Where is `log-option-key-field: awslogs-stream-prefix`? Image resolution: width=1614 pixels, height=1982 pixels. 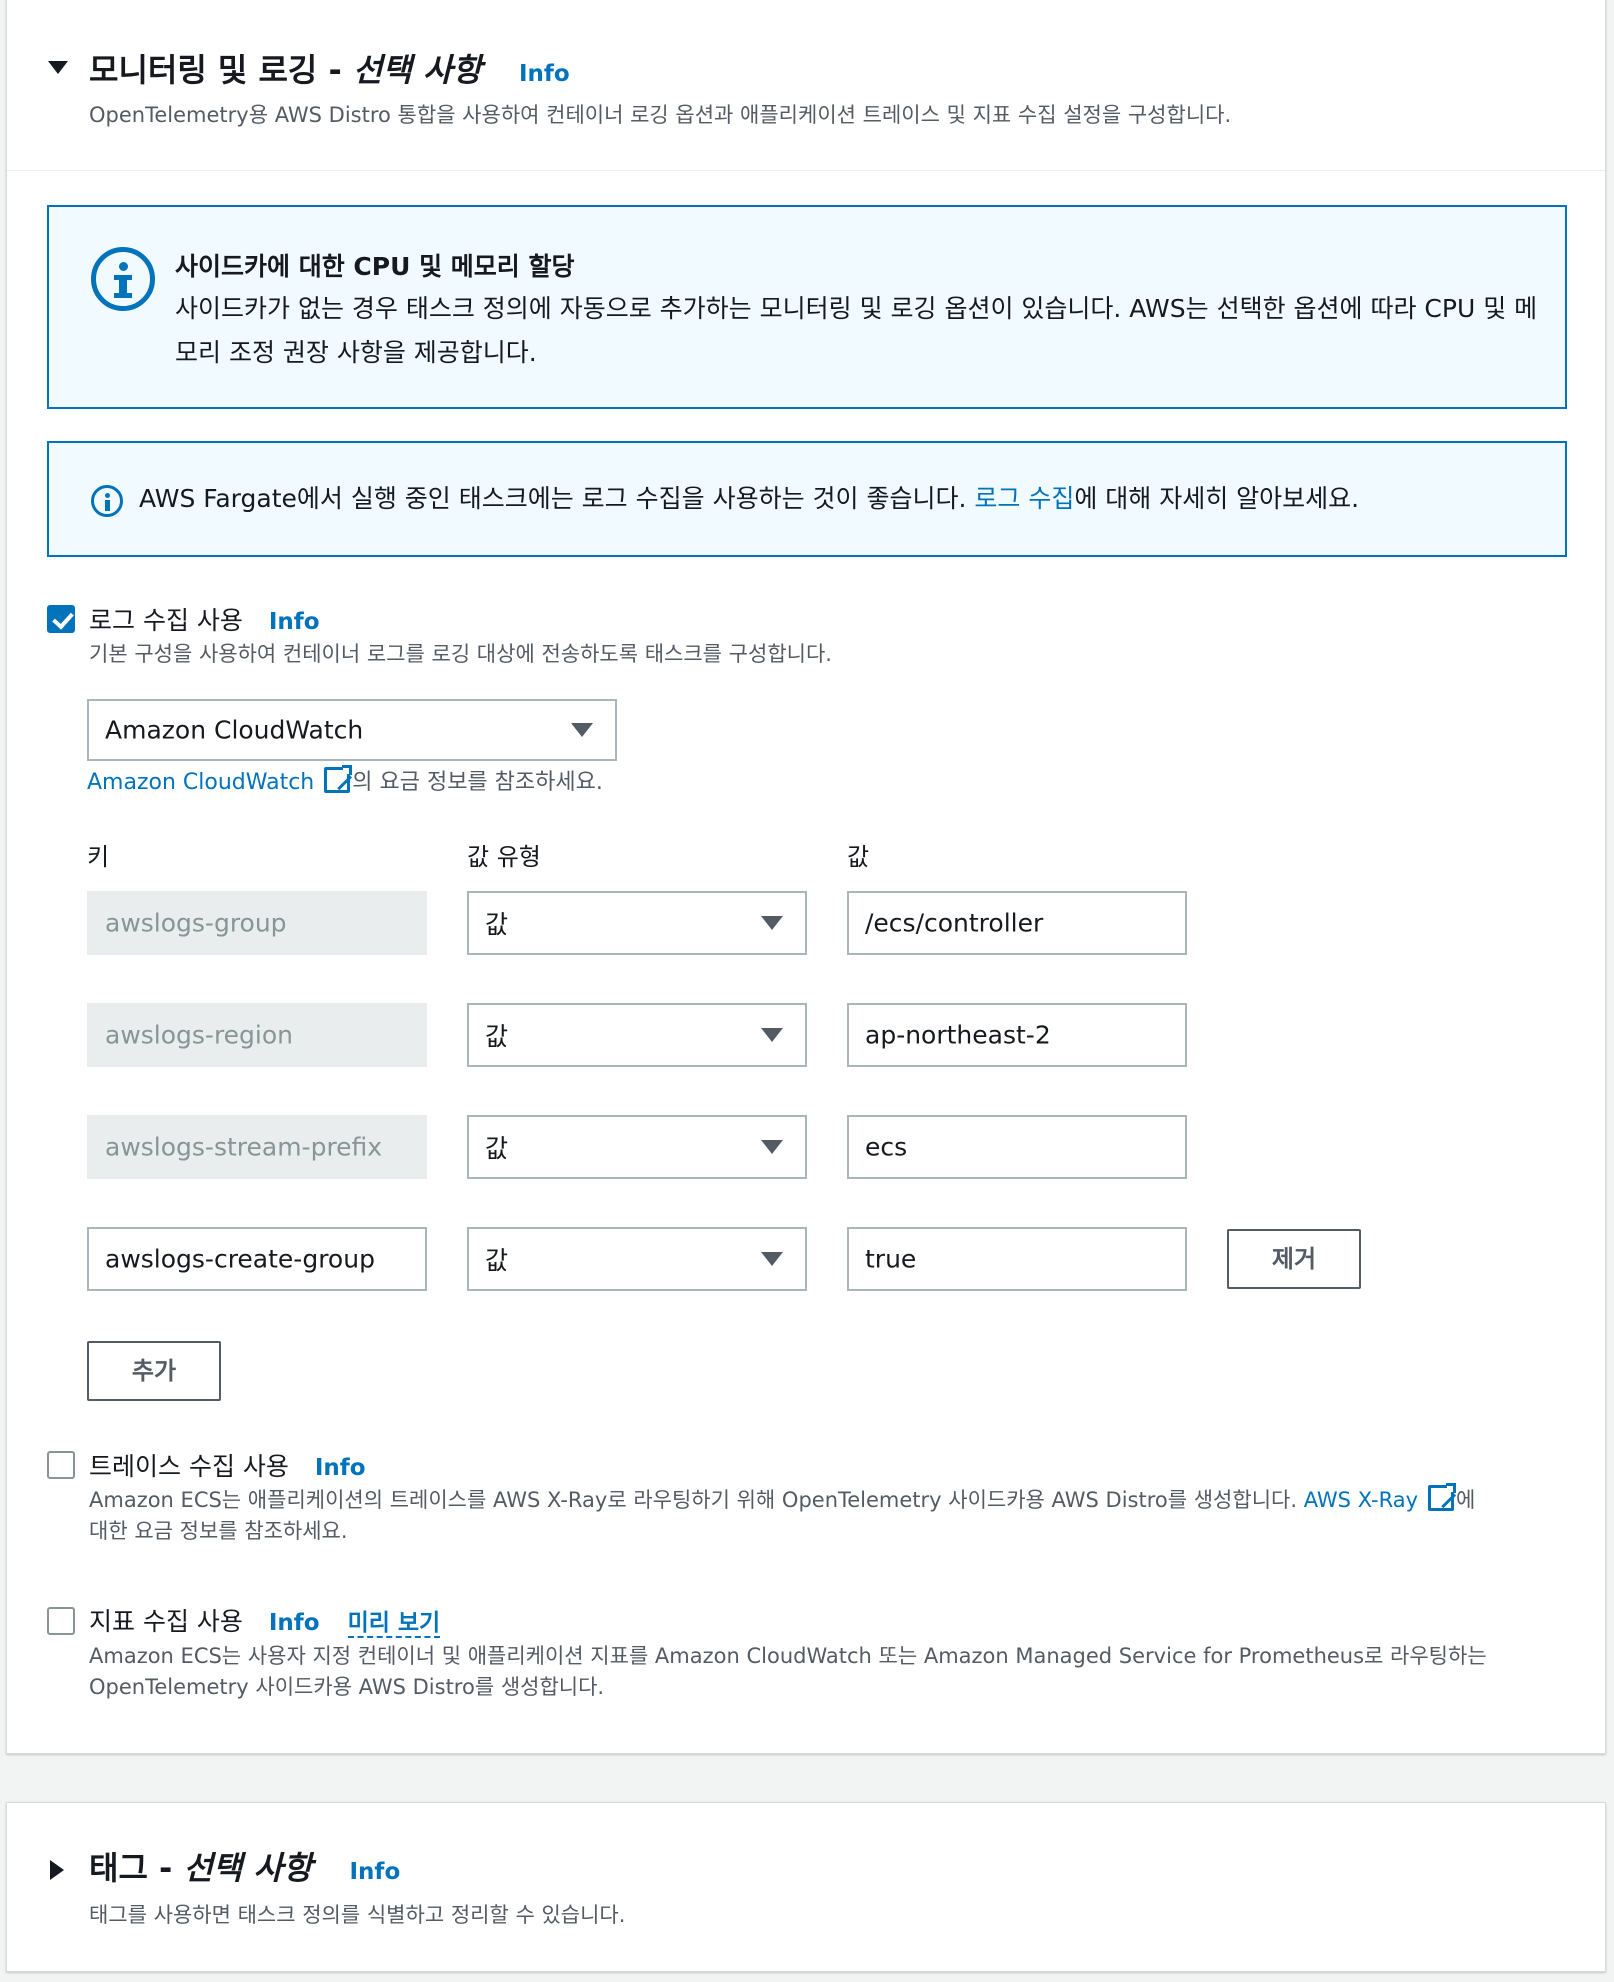
log-option-key-field: awslogs-stream-prefix is located at coordinates (257, 1147).